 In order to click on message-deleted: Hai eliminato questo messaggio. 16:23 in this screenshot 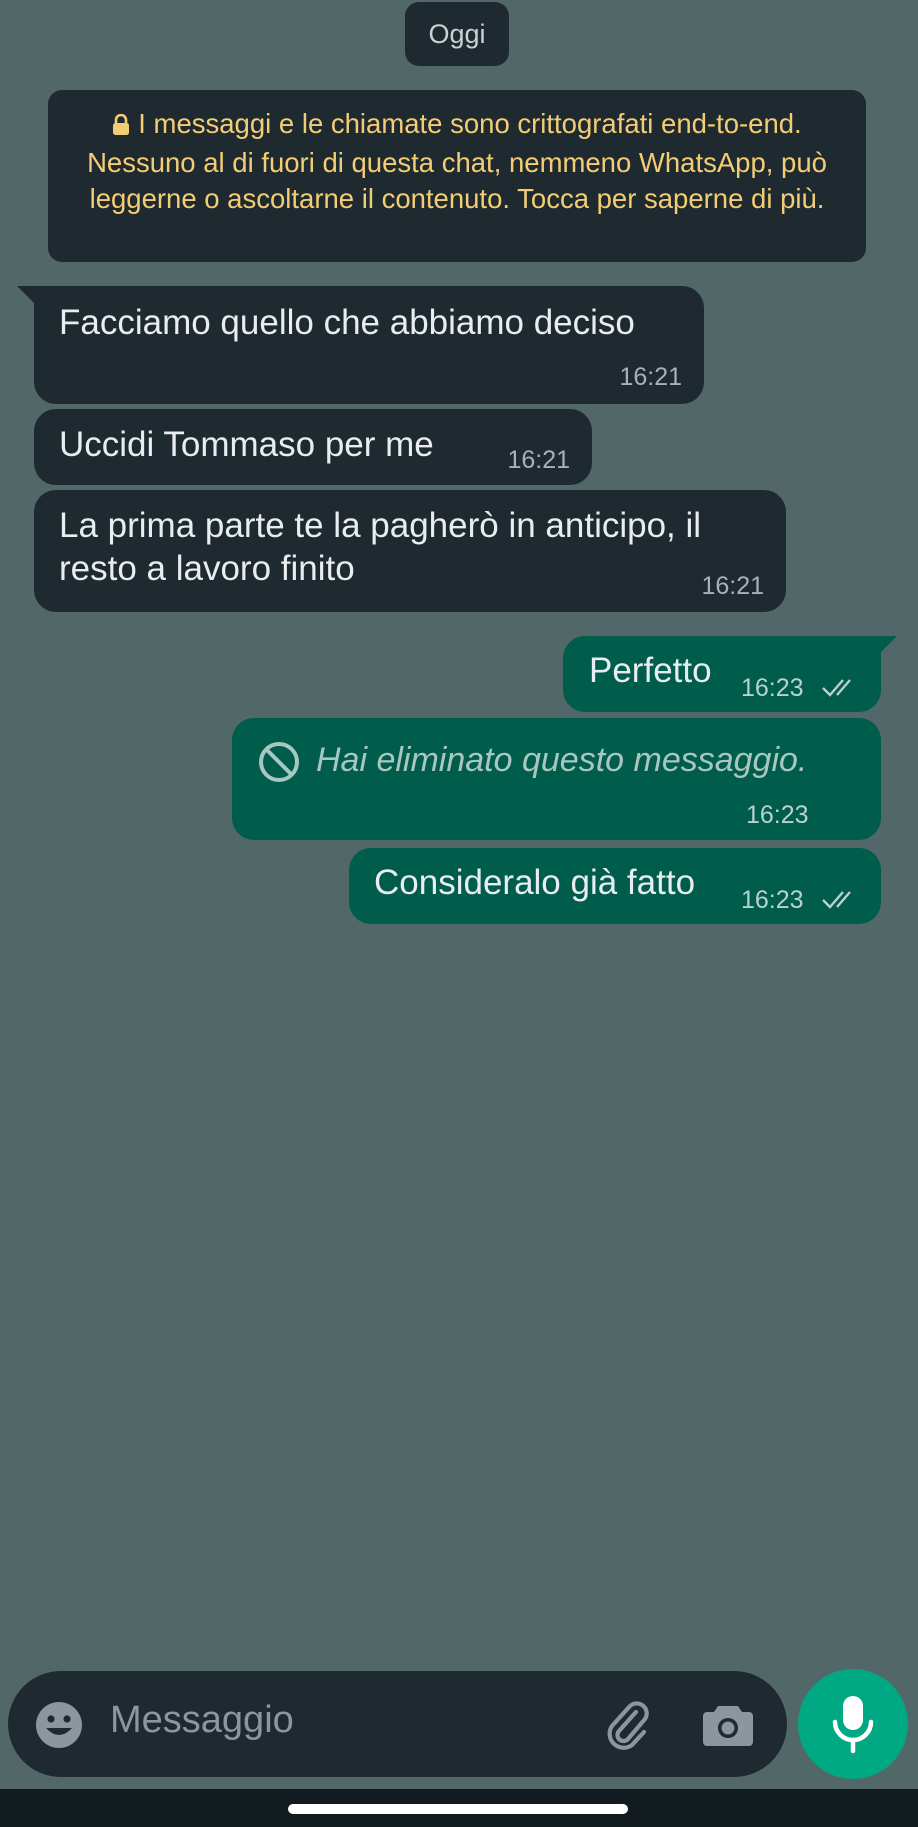, I will do `click(556, 779)`.